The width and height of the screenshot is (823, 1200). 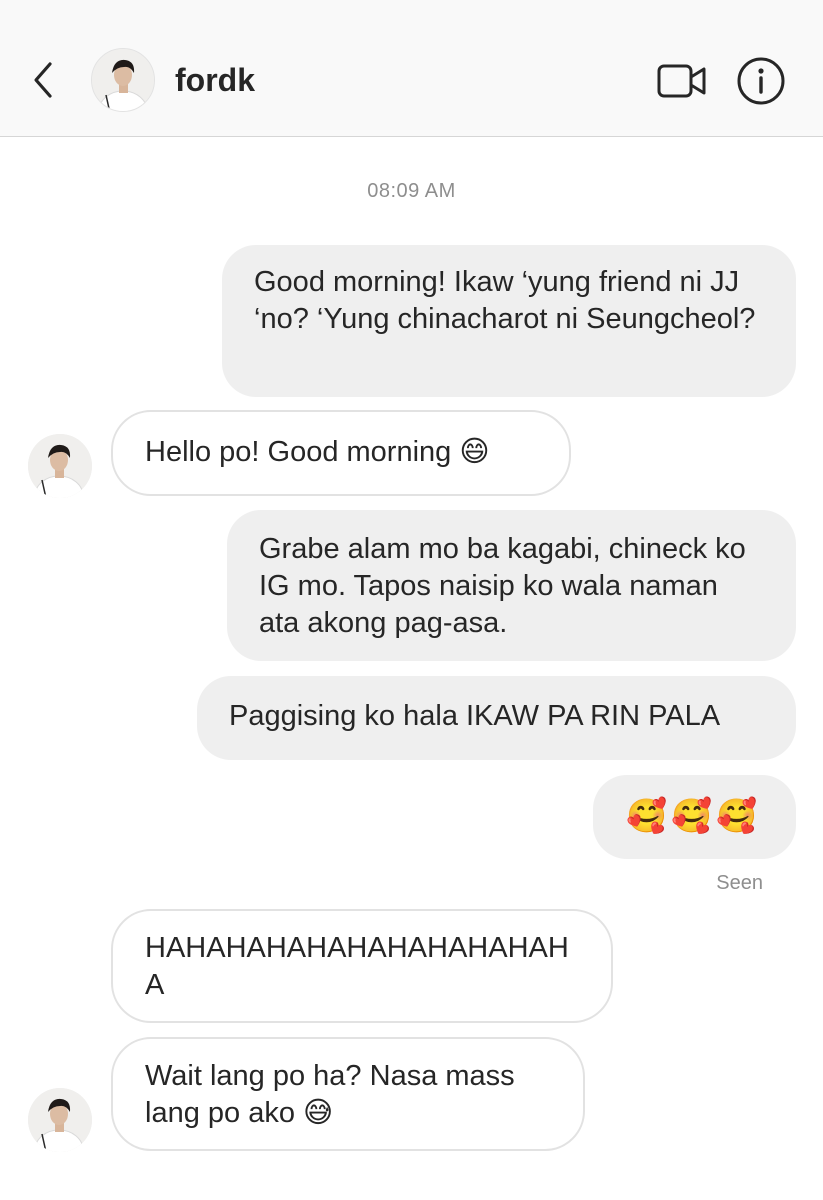 I want to click on incoming-message: Wait lang po ha? Nasa mass lang po ako 😅, so click(x=348, y=1094).